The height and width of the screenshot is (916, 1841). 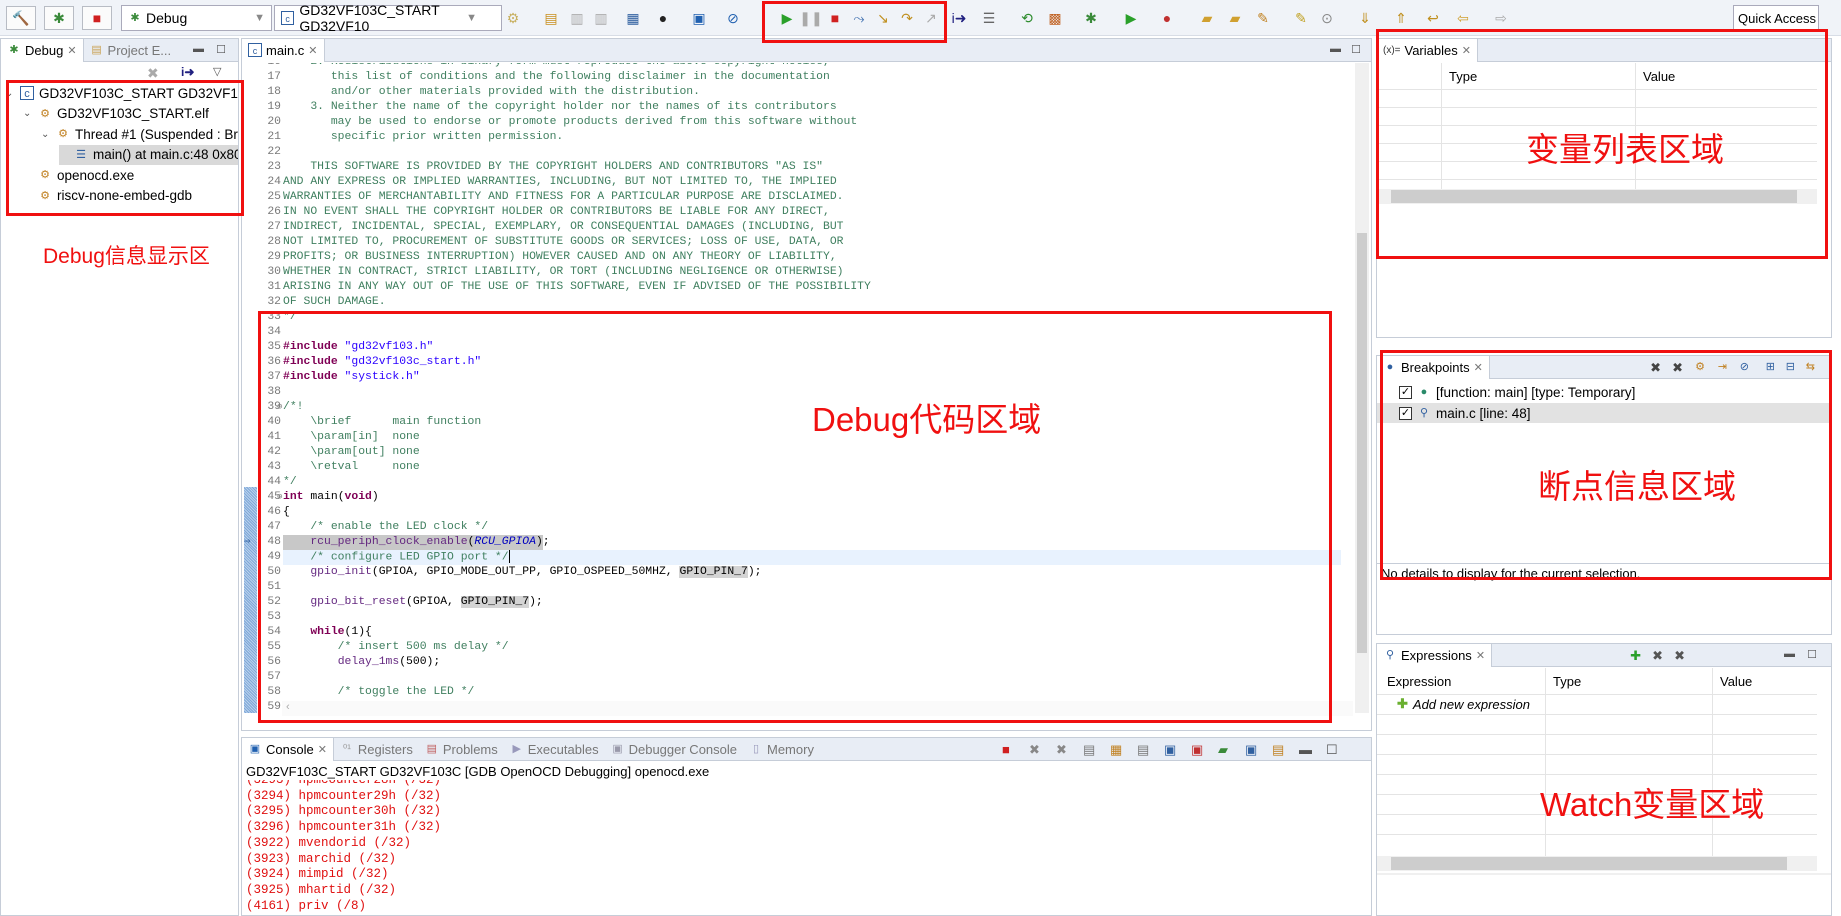 I want to click on executables-icon: ▶, so click(x=516, y=749).